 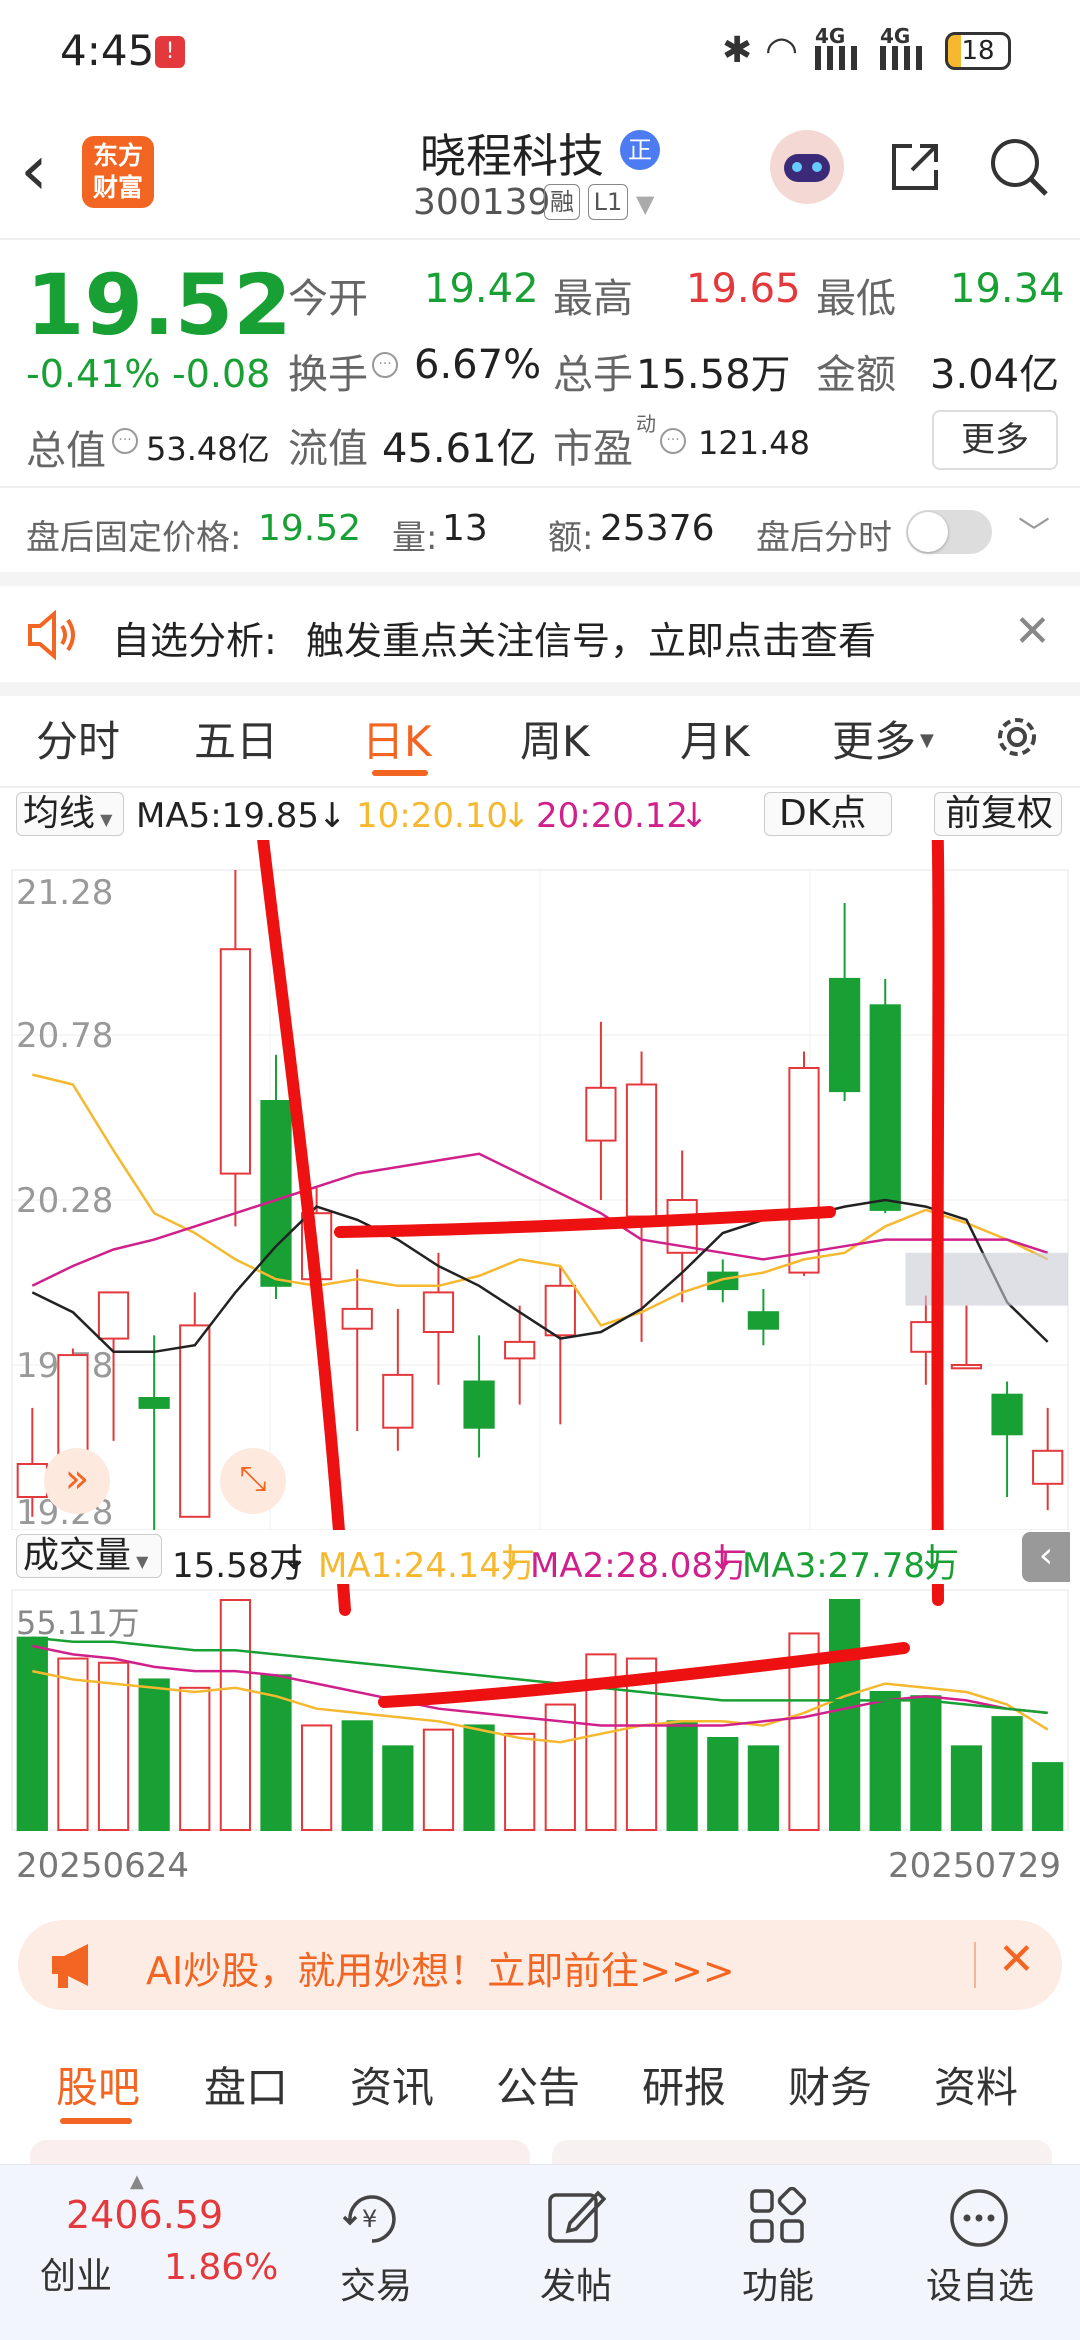 What do you see at coordinates (995, 375) in the screenshot?
I see `amount-value: 3.04亿` at bounding box center [995, 375].